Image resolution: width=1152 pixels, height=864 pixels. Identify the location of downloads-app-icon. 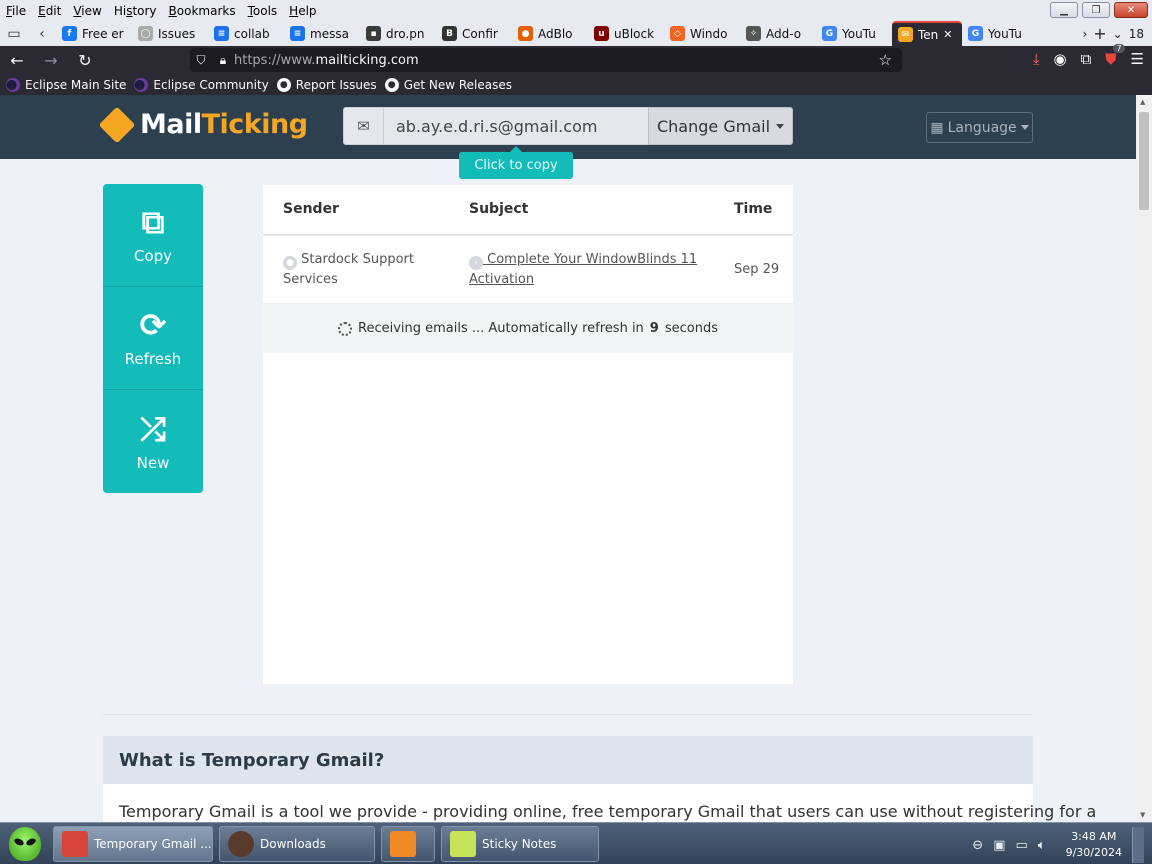
(241, 844).